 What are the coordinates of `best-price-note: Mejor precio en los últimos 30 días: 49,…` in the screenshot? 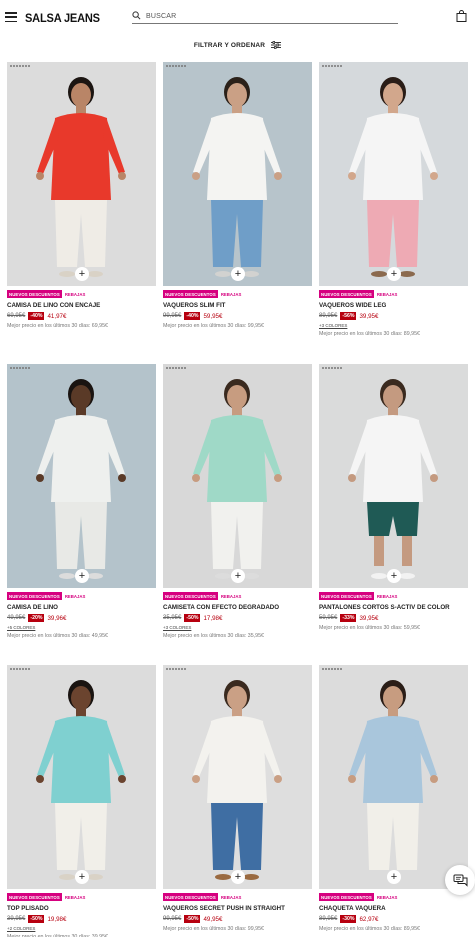 It's located at (57, 636).